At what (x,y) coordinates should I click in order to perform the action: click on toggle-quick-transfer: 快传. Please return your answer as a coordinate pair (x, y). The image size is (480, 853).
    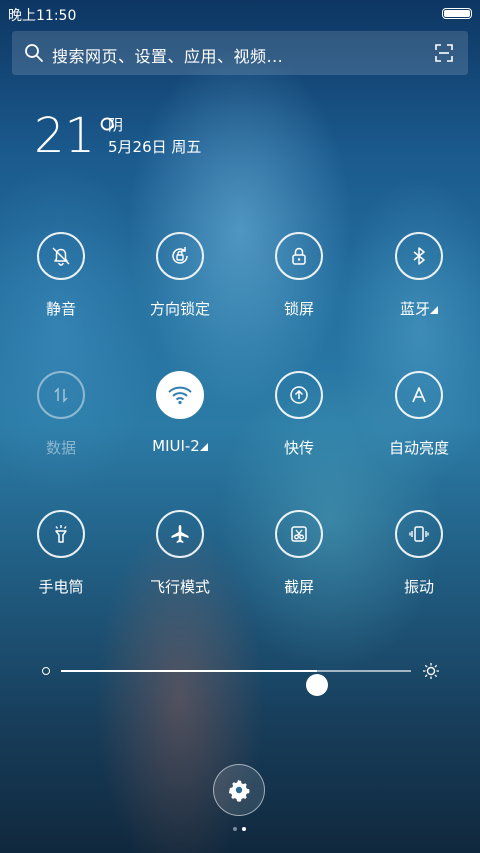
    Looking at the image, I should click on (299, 414).